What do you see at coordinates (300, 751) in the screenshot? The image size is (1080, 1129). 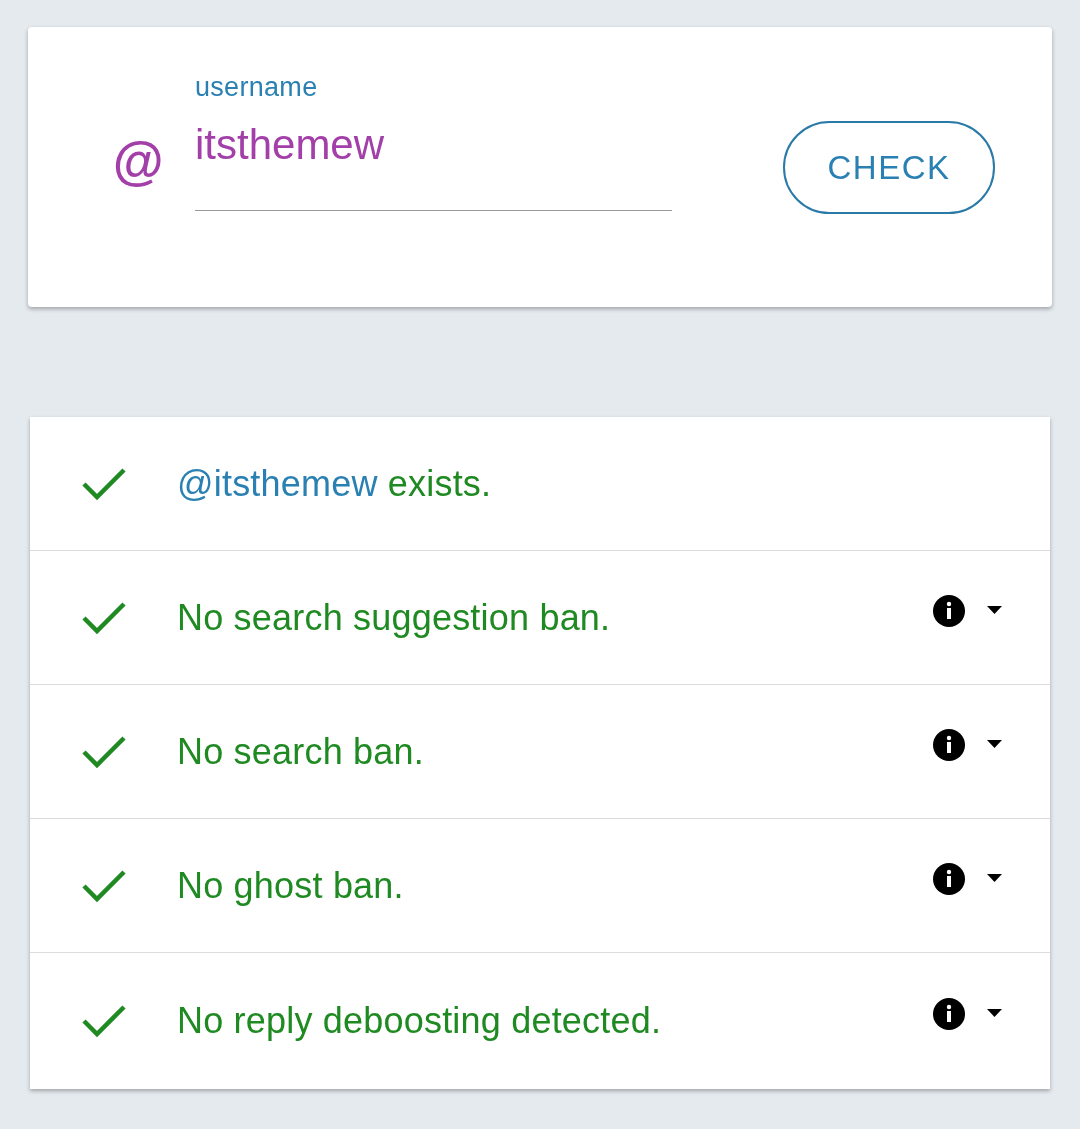 I see `result-text: No search ban.` at bounding box center [300, 751].